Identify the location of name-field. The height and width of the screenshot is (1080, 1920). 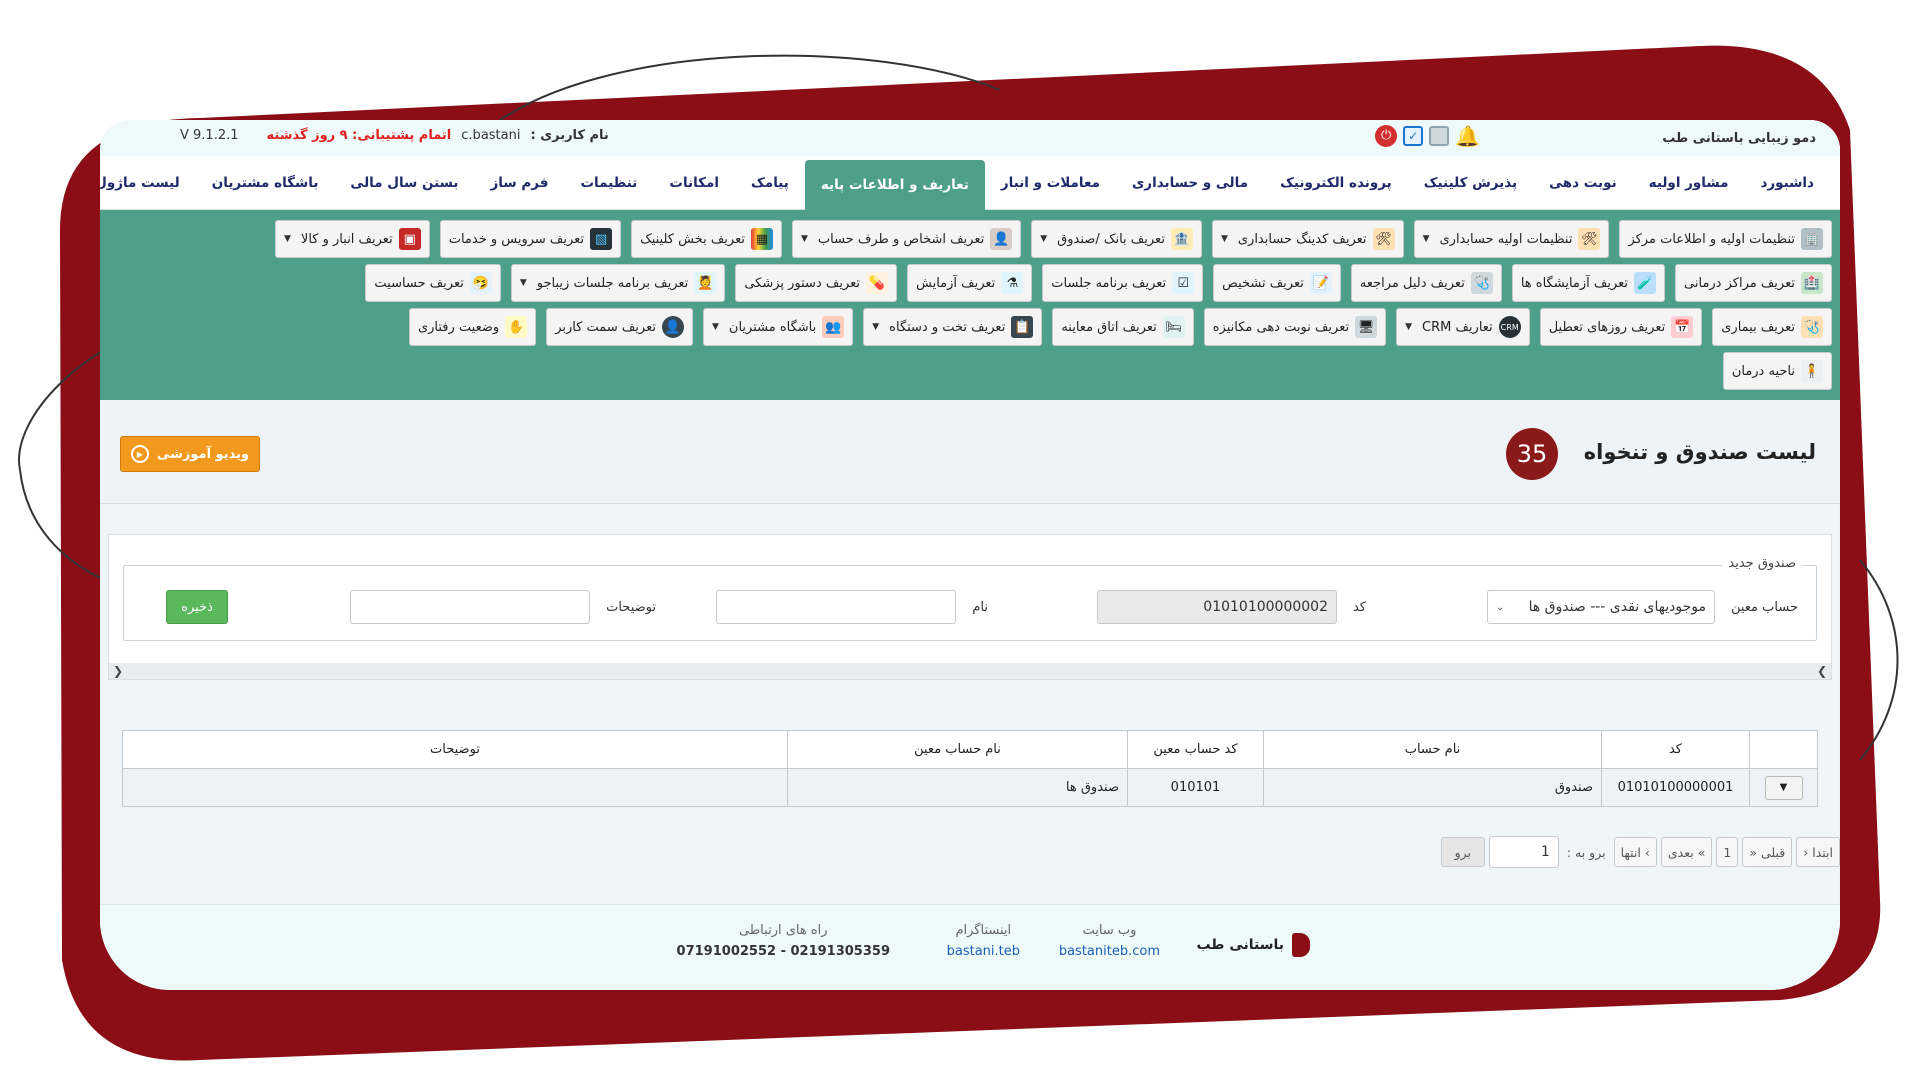
(836, 607).